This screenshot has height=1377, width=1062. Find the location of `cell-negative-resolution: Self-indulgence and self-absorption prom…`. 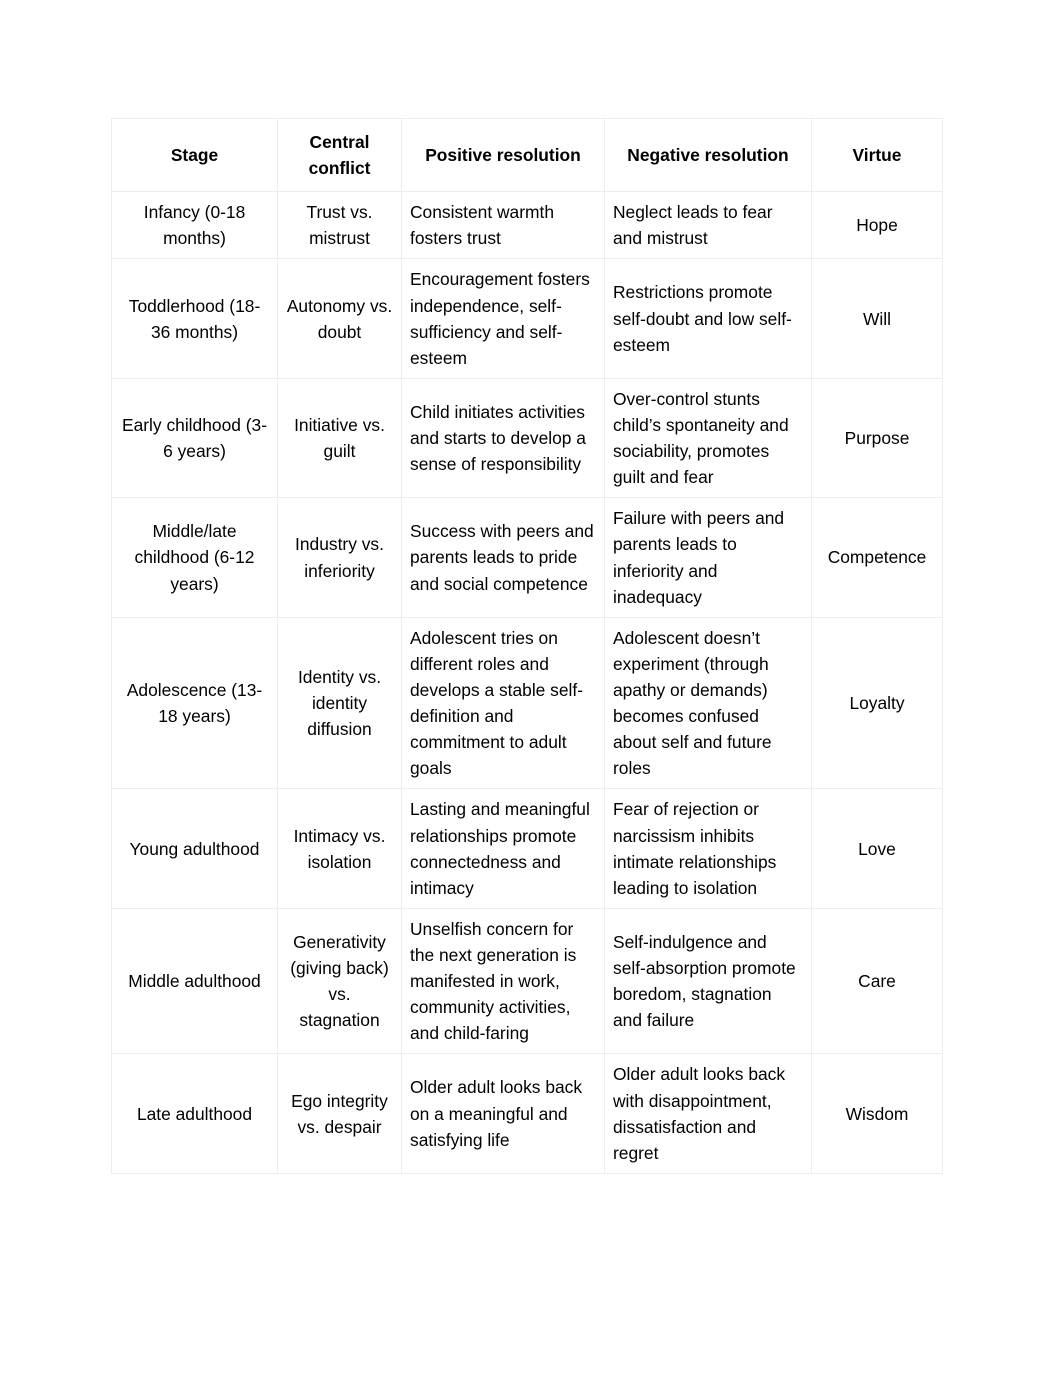

cell-negative-resolution: Self-indulgence and self-absorption prom… is located at coordinates (708, 981).